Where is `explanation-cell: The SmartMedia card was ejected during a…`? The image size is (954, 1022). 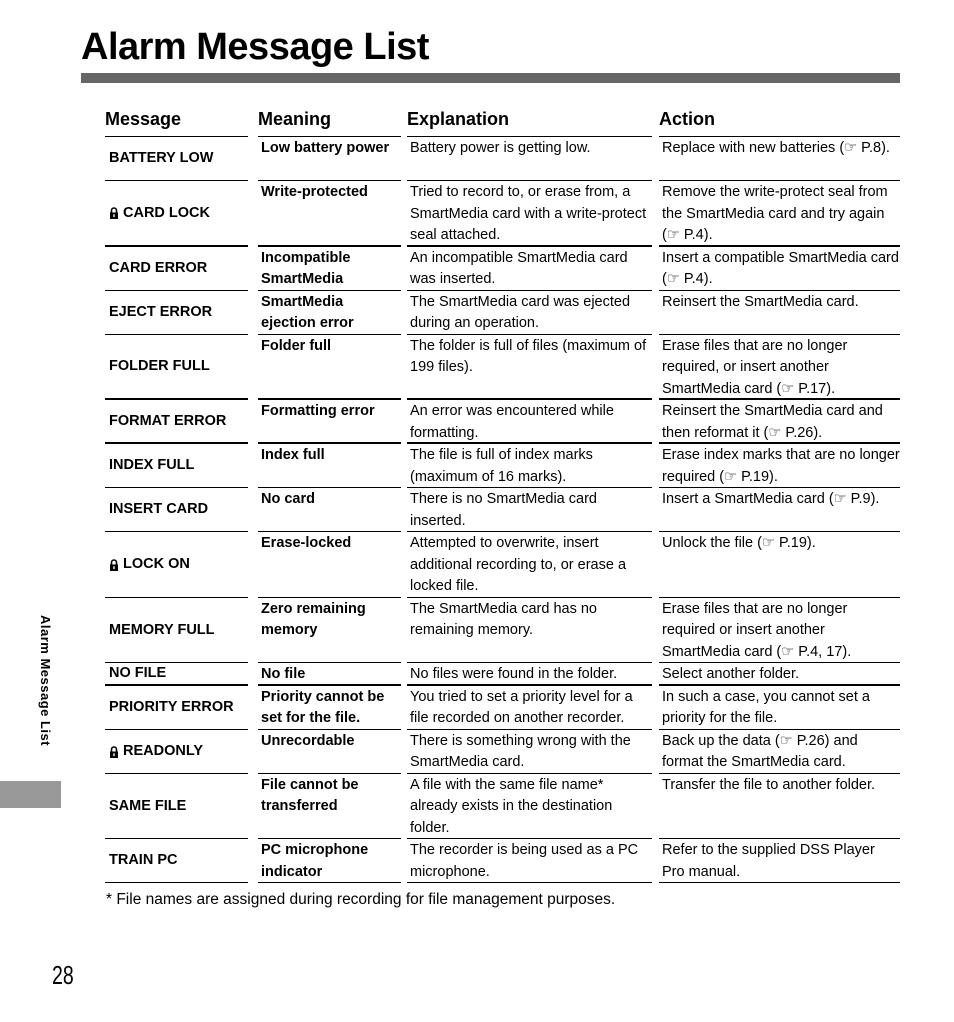 explanation-cell: The SmartMedia card was ejected during a… is located at coordinates (529, 313).